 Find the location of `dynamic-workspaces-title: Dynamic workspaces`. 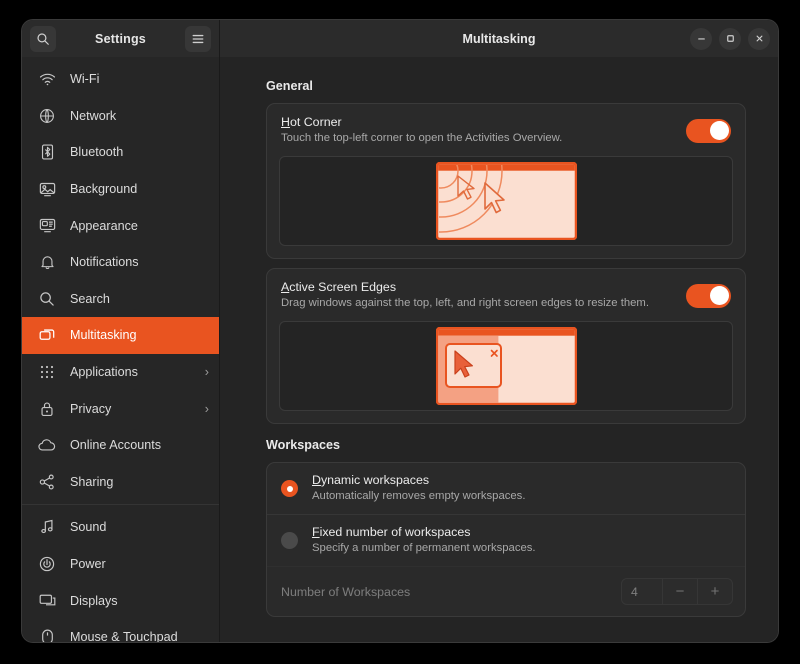

dynamic-workspaces-title: Dynamic workspaces is located at coordinates (521, 480).